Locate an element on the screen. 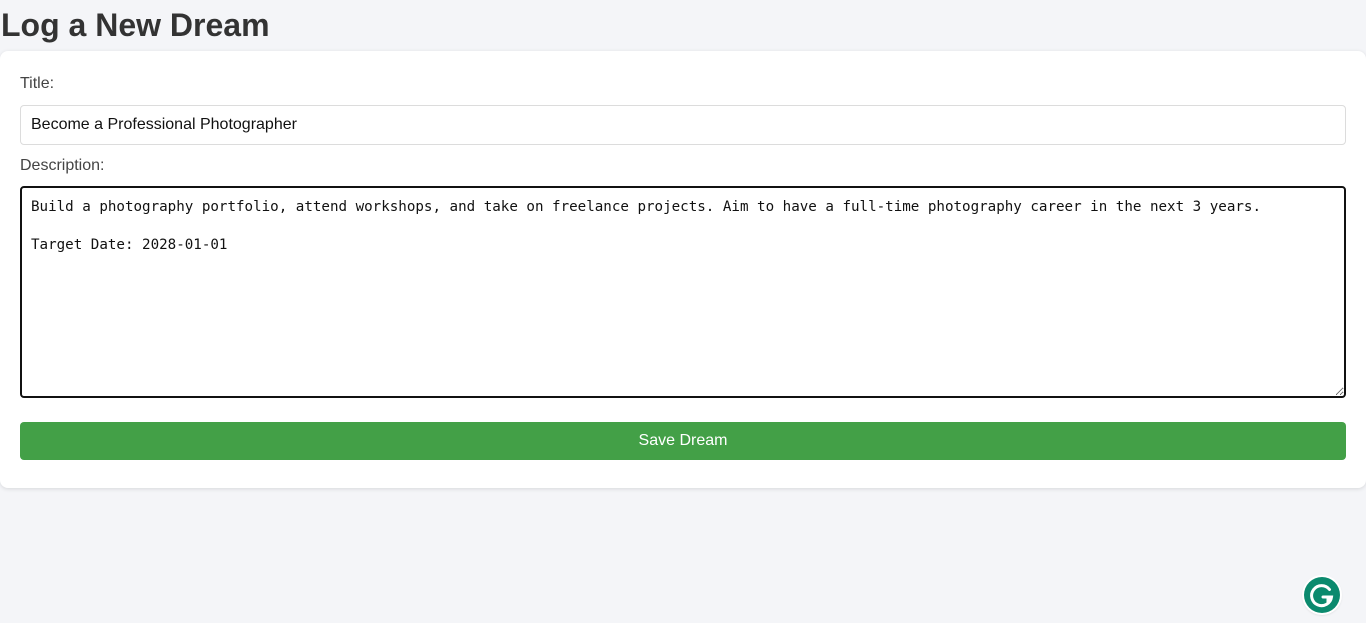 The width and height of the screenshot is (1366, 623). grammarly-g-icon is located at coordinates (1322, 596).